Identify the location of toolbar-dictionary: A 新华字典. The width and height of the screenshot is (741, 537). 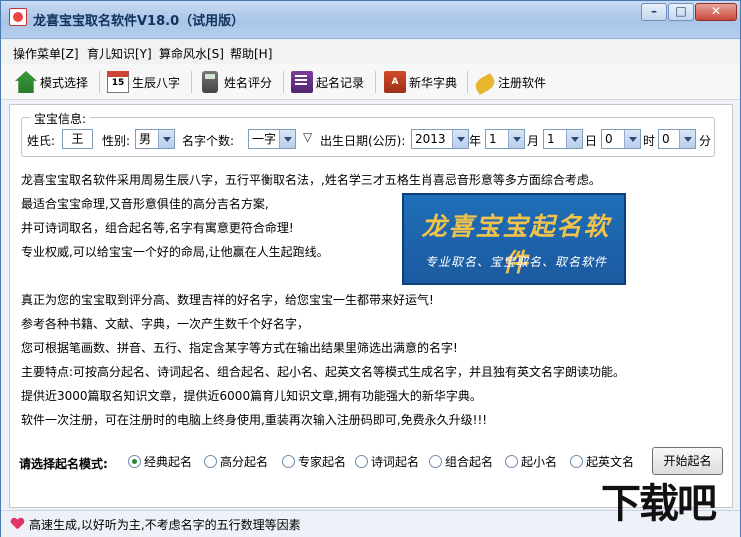
(420, 82).